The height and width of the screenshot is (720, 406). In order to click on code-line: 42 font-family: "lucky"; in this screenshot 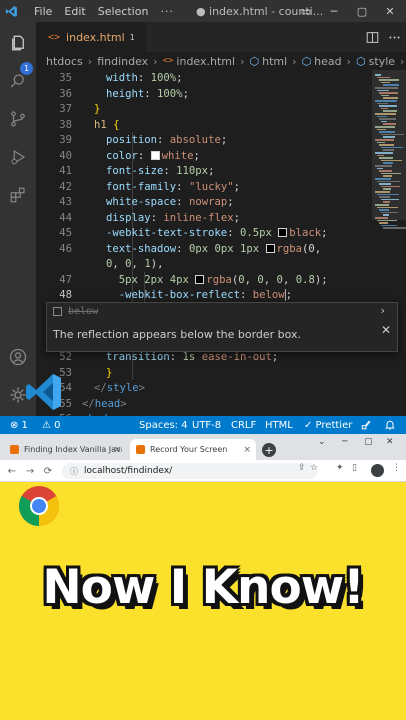, I will do `click(204, 188)`.